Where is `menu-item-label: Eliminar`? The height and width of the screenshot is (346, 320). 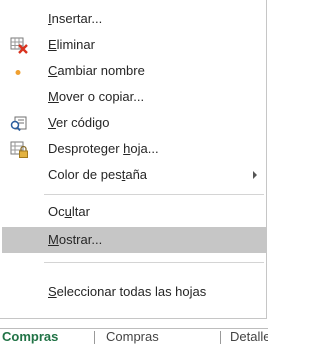
menu-item-label: Eliminar is located at coordinates (71, 44).